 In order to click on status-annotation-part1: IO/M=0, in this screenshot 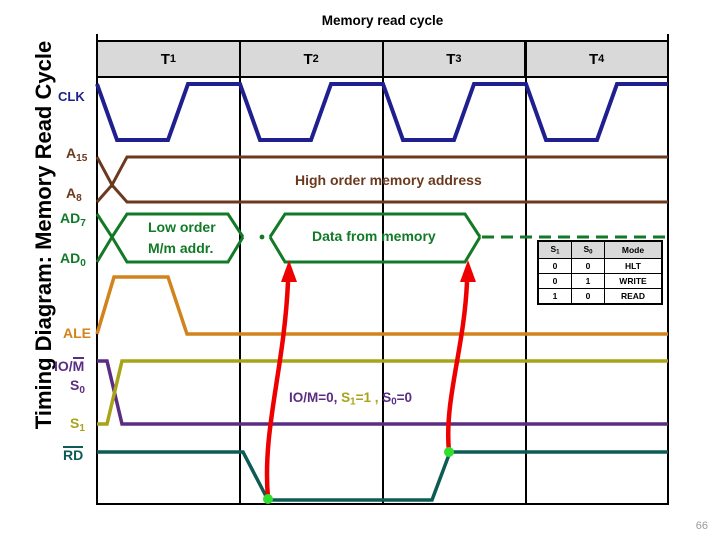, I will do `click(313, 397)`.